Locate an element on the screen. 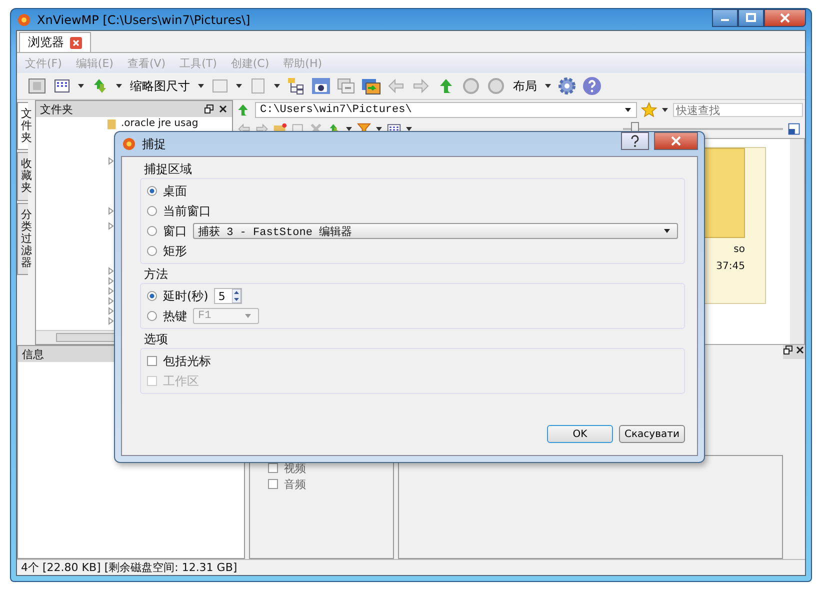 The image size is (820, 597). maximize-button is located at coordinates (751, 18).